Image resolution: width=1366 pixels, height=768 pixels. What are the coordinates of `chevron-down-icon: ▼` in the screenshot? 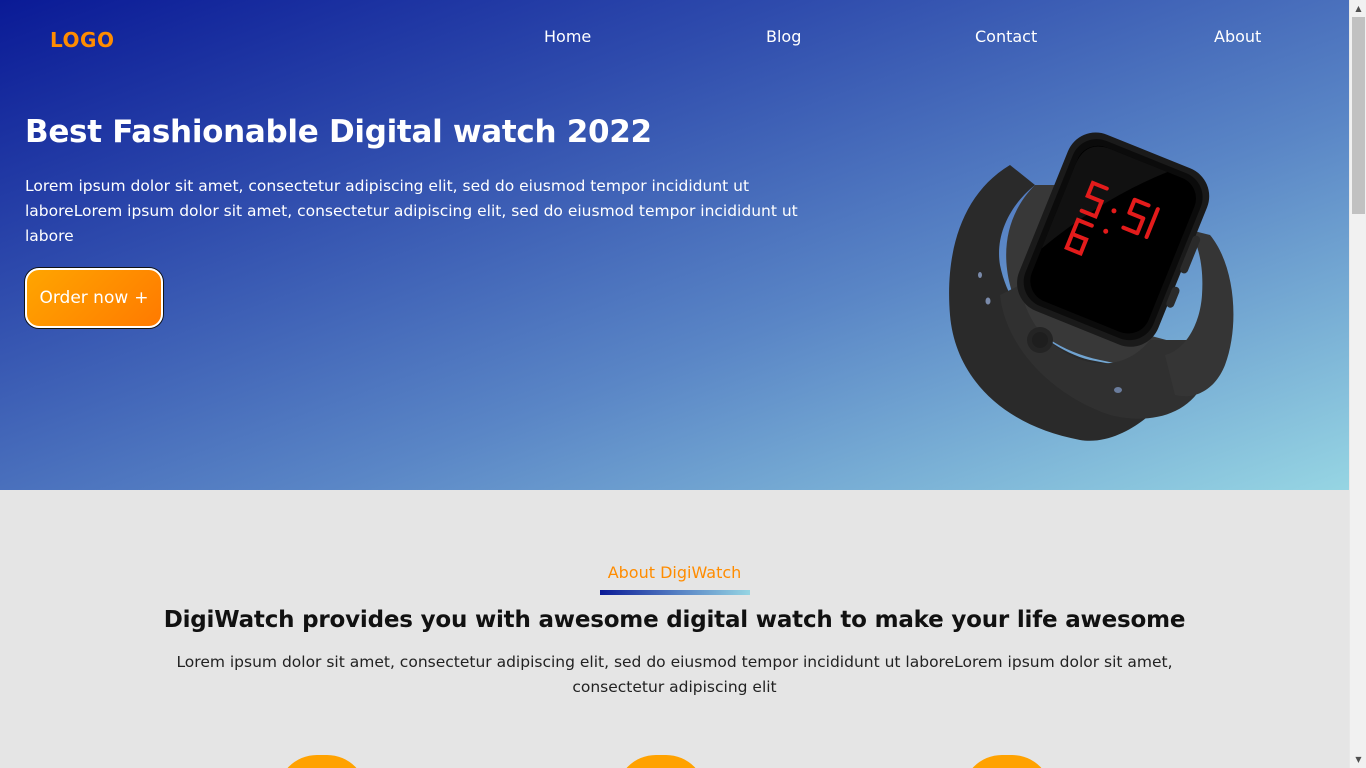 It's located at (1358, 759).